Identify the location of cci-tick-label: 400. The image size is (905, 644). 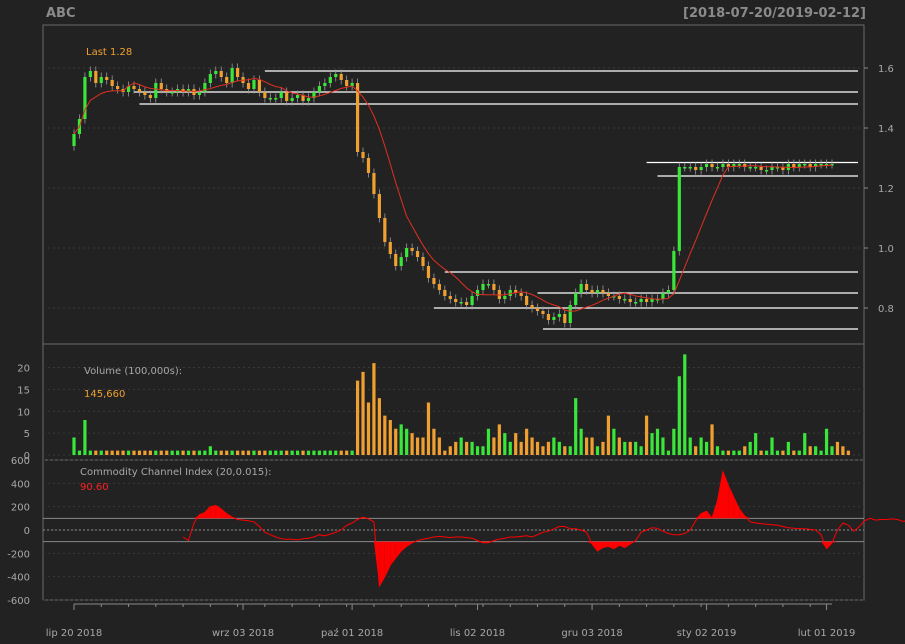
(20, 484).